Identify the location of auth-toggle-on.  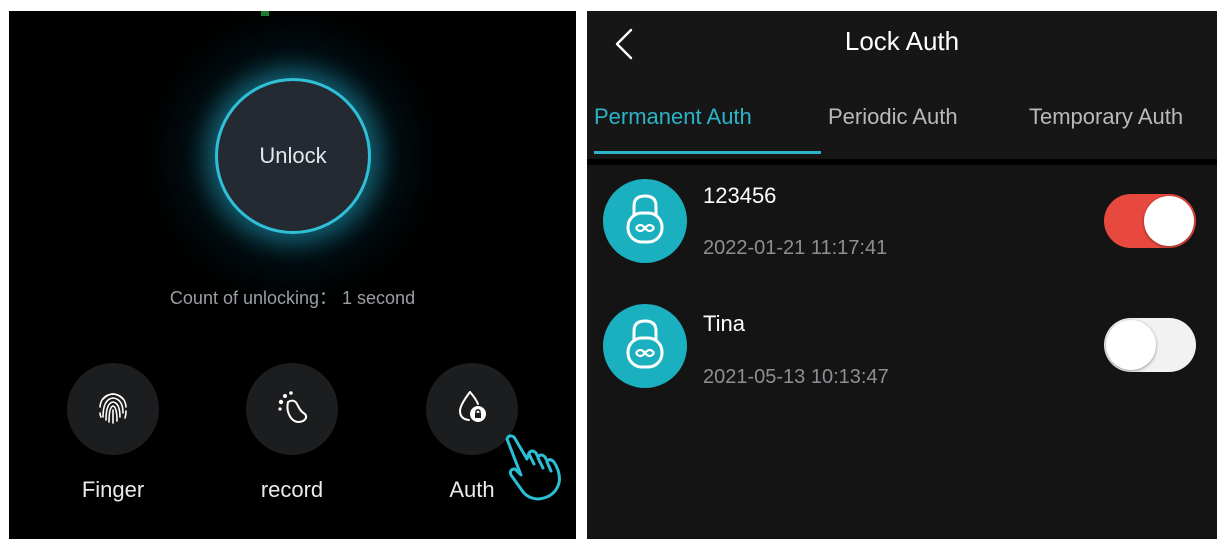
(1150, 221).